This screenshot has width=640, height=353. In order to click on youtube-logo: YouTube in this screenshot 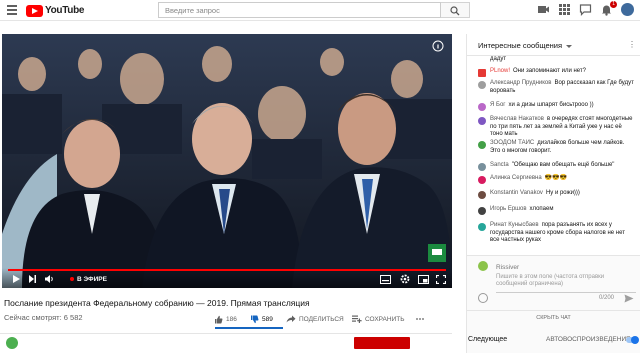, I will do `click(55, 10)`.